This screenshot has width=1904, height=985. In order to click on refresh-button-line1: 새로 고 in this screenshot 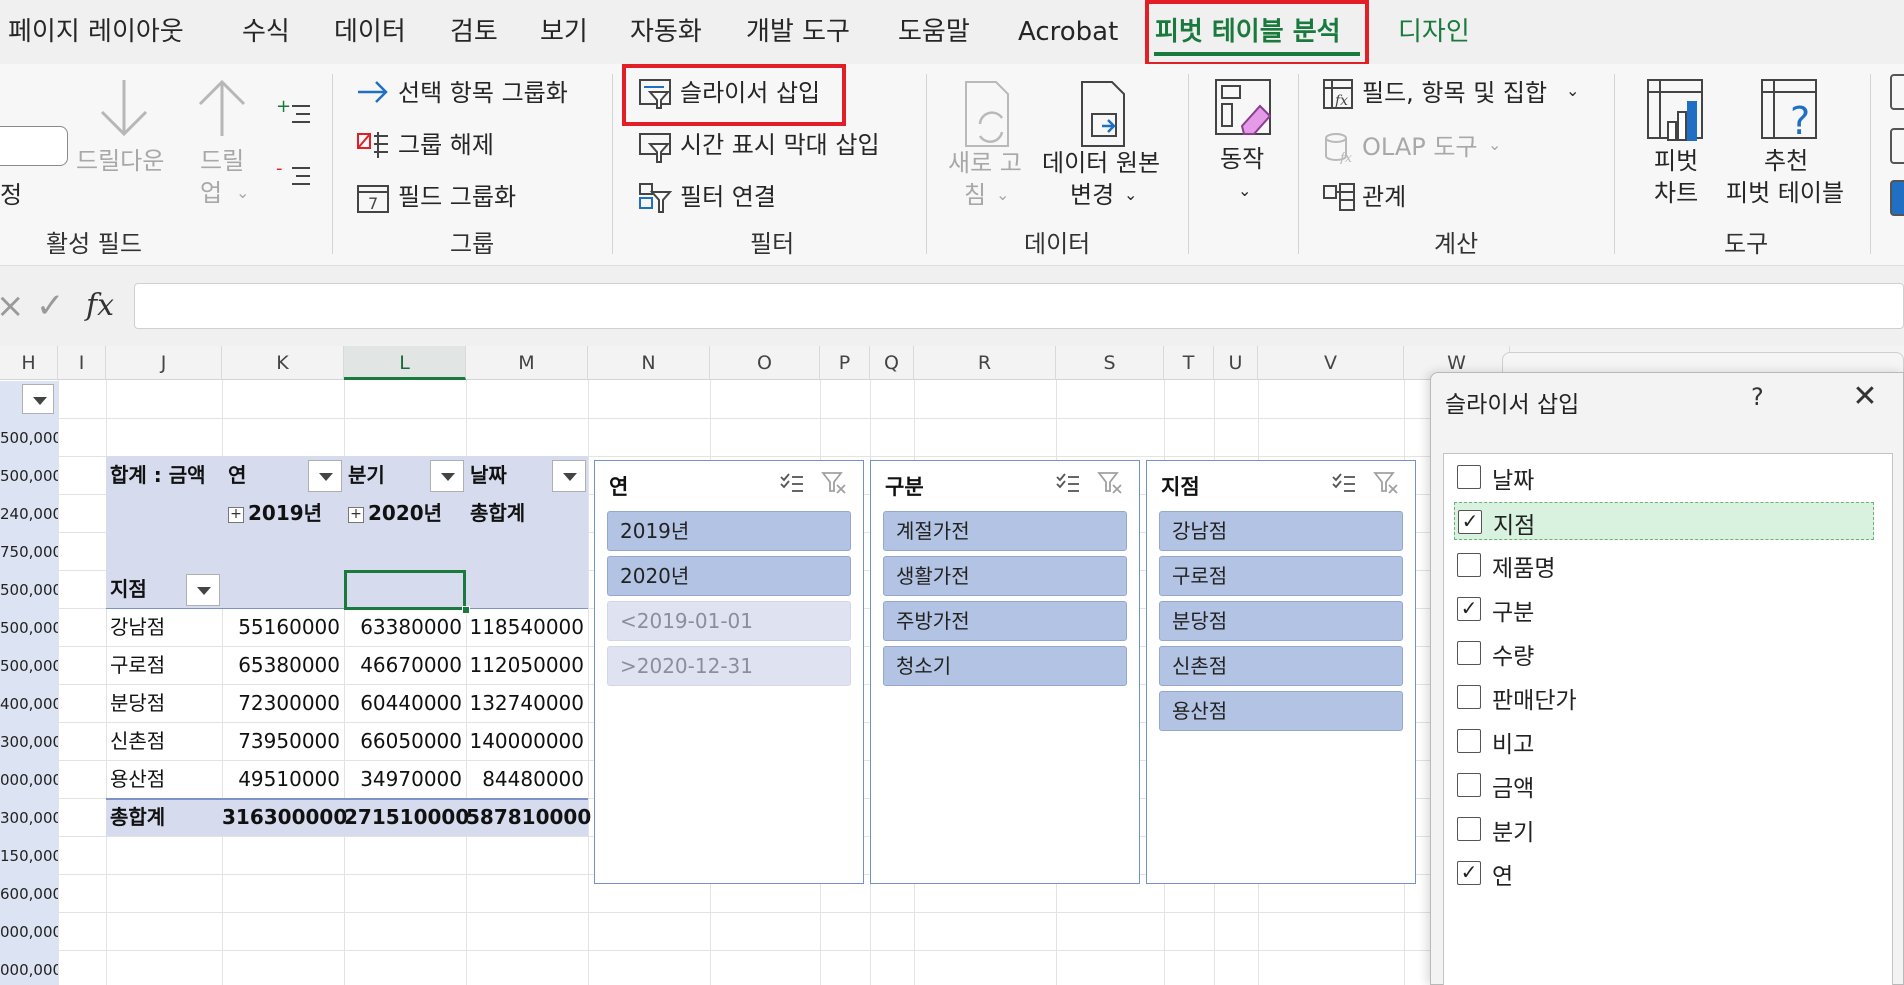, I will do `click(985, 163)`.